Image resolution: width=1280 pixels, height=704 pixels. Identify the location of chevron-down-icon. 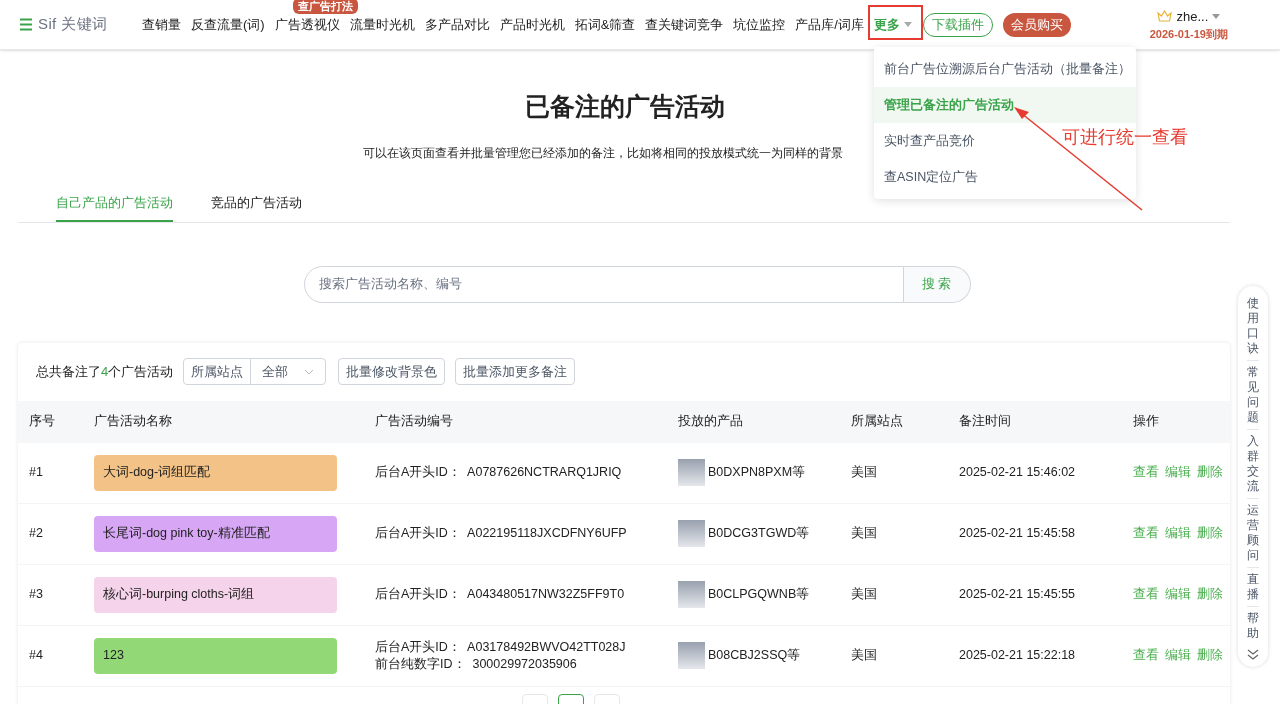
(1253, 655).